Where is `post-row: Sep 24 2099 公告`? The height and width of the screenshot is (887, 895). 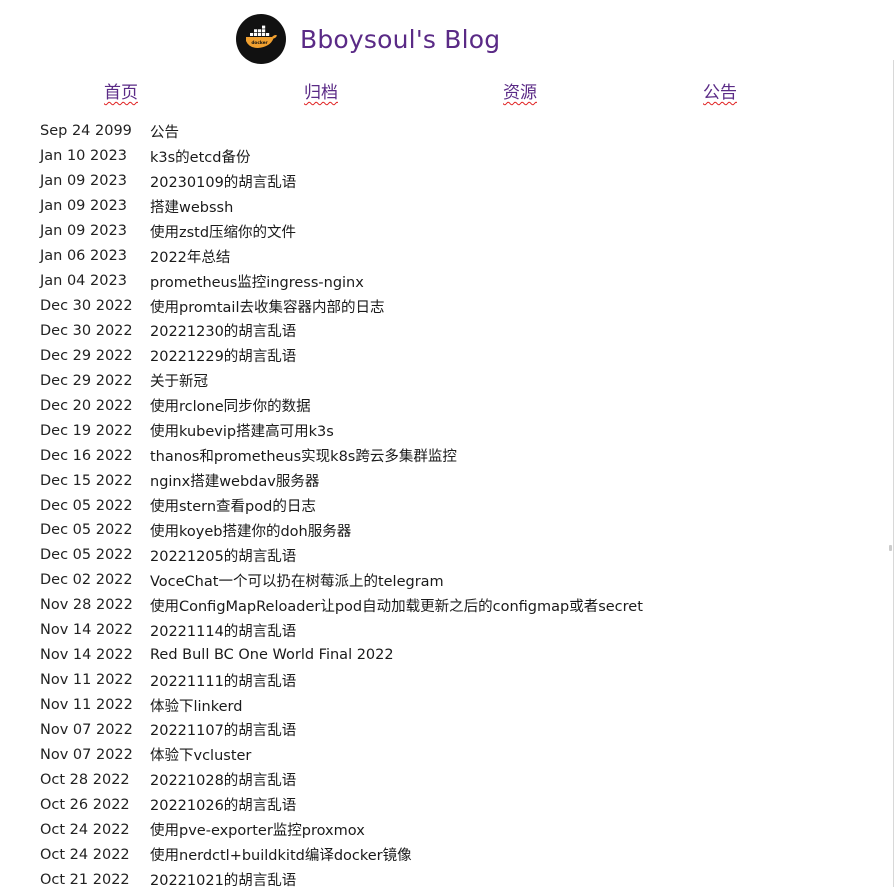 post-row: Sep 24 2099 公告 is located at coordinates (341, 131).